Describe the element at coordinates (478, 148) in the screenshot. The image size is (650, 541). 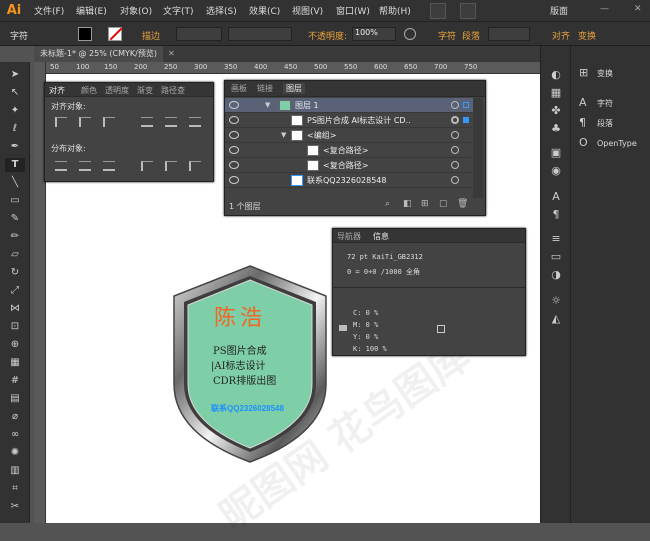
I see `layers-scrollbar` at that location.